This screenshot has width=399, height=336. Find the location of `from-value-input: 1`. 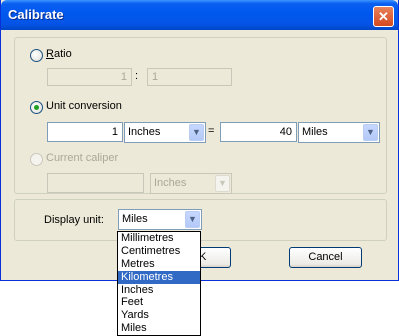

from-value-input: 1 is located at coordinates (85, 132).